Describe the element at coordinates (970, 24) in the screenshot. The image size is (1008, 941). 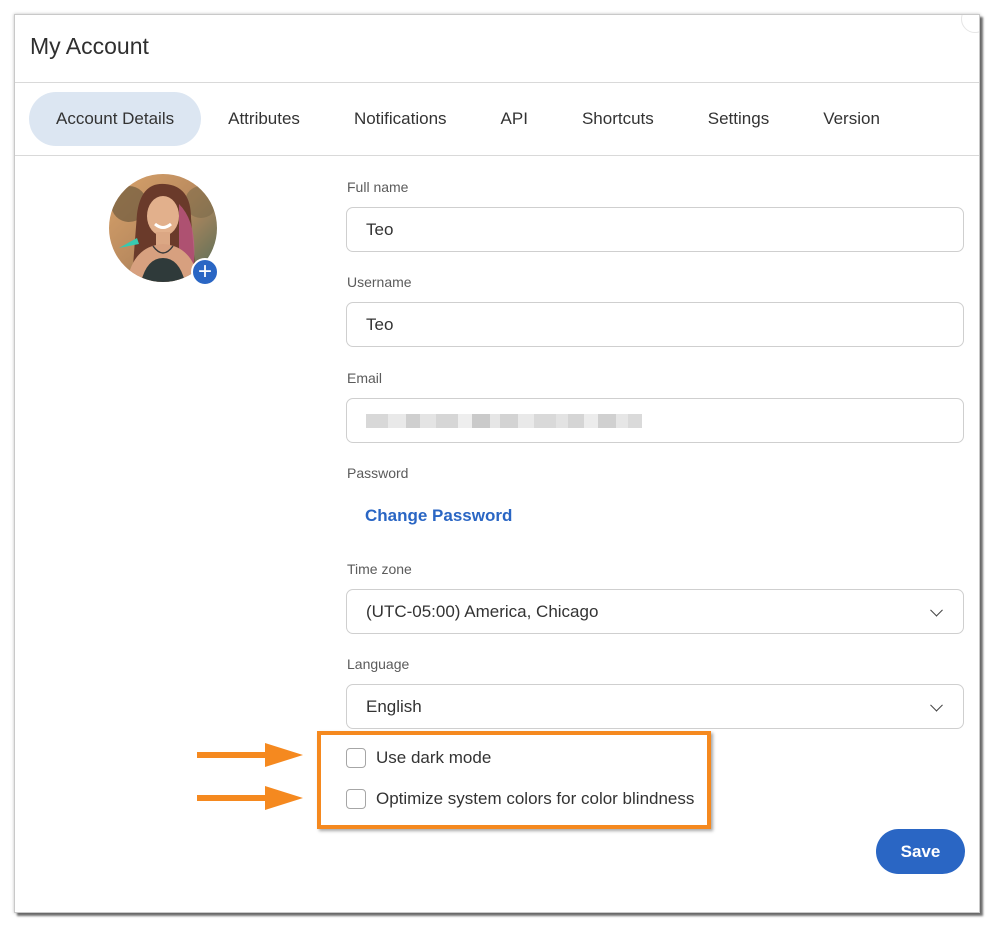
I see `close-button` at that location.